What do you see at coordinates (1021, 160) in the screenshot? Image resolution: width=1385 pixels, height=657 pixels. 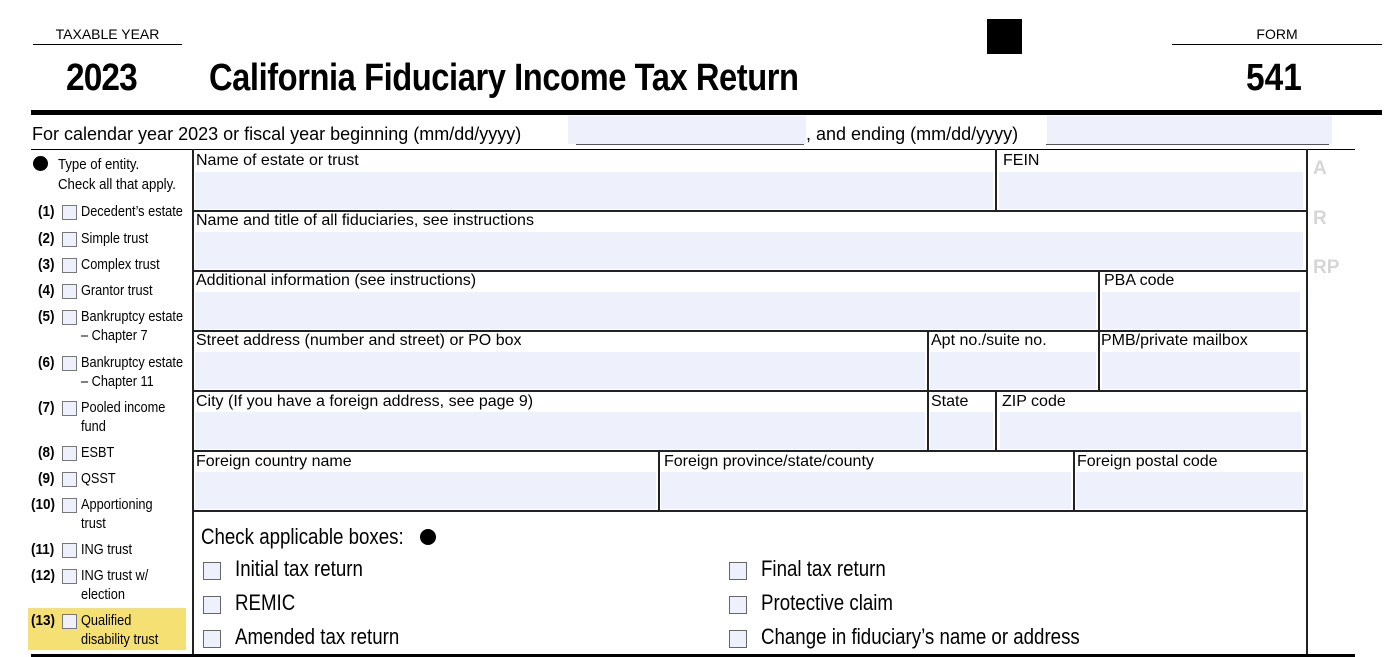 I see `fein-label: FEIN` at bounding box center [1021, 160].